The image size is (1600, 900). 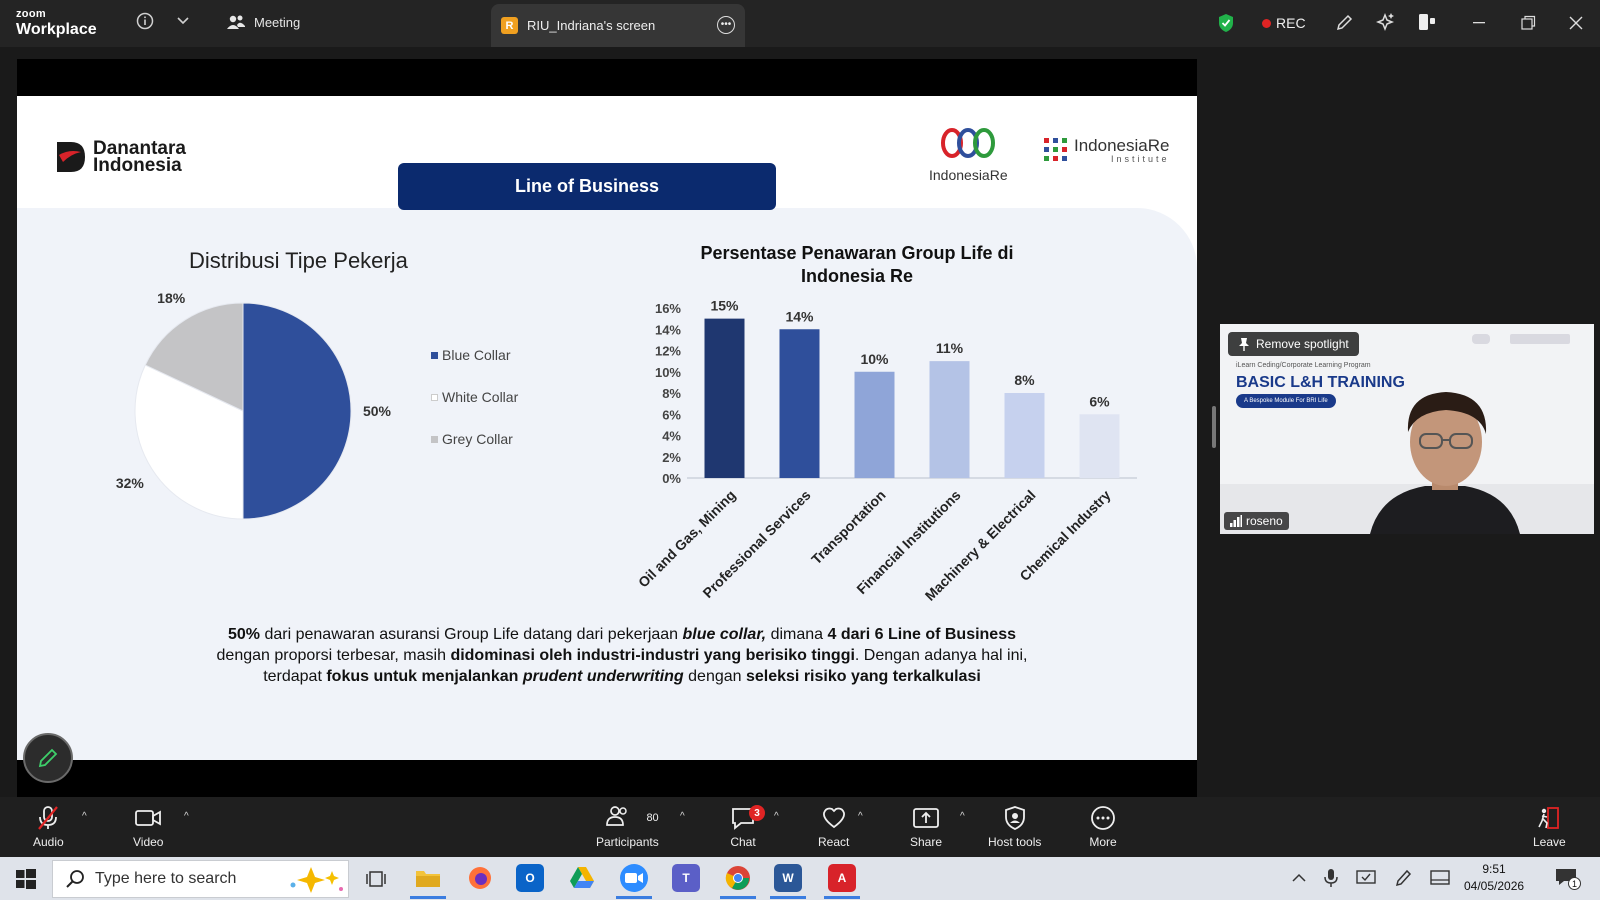 What do you see at coordinates (480, 878) in the screenshot?
I see `firefox-app-icon` at bounding box center [480, 878].